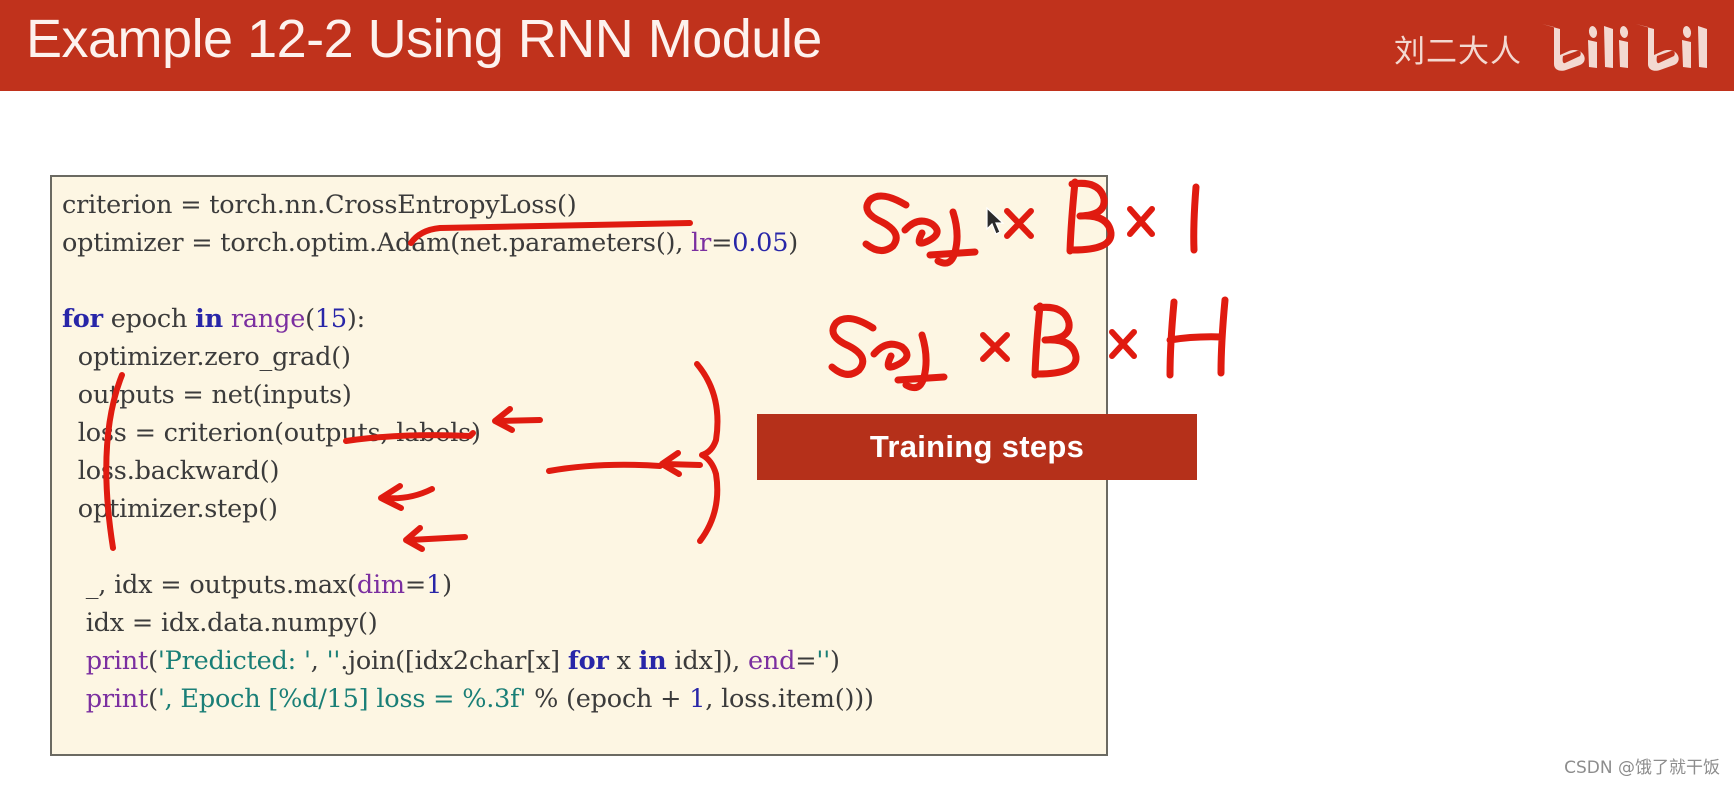 This screenshot has width=1734, height=786. I want to click on code-line-9: optimizer.step(), so click(170, 509).